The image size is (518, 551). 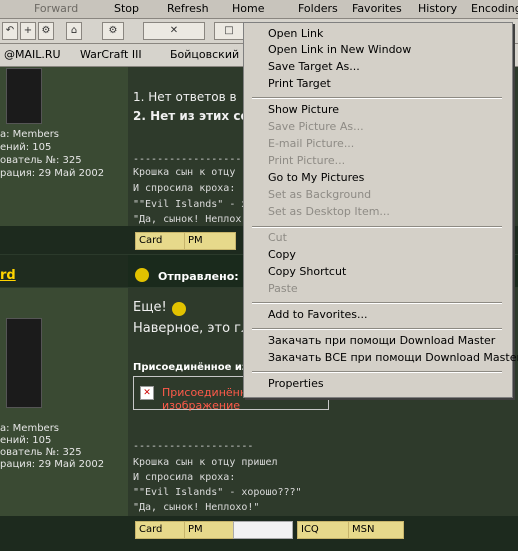 What do you see at coordinates (30, 134) in the screenshot?
I see `profile-group: а: Members` at bounding box center [30, 134].